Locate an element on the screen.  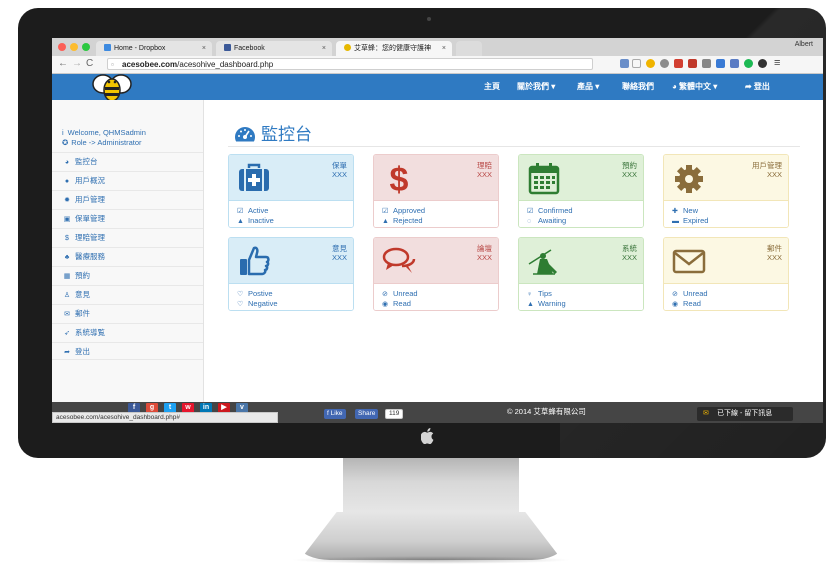
chrome-extension-icon is located at coordinates (650, 63).